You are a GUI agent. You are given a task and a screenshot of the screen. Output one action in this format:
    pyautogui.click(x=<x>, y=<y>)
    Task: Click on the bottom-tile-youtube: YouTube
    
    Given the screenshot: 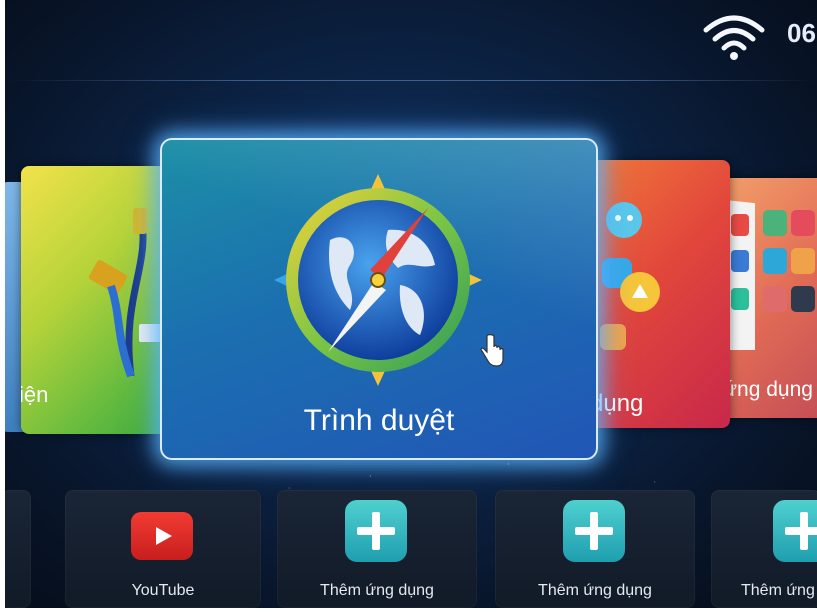 What is the action you would take?
    pyautogui.click(x=163, y=549)
    